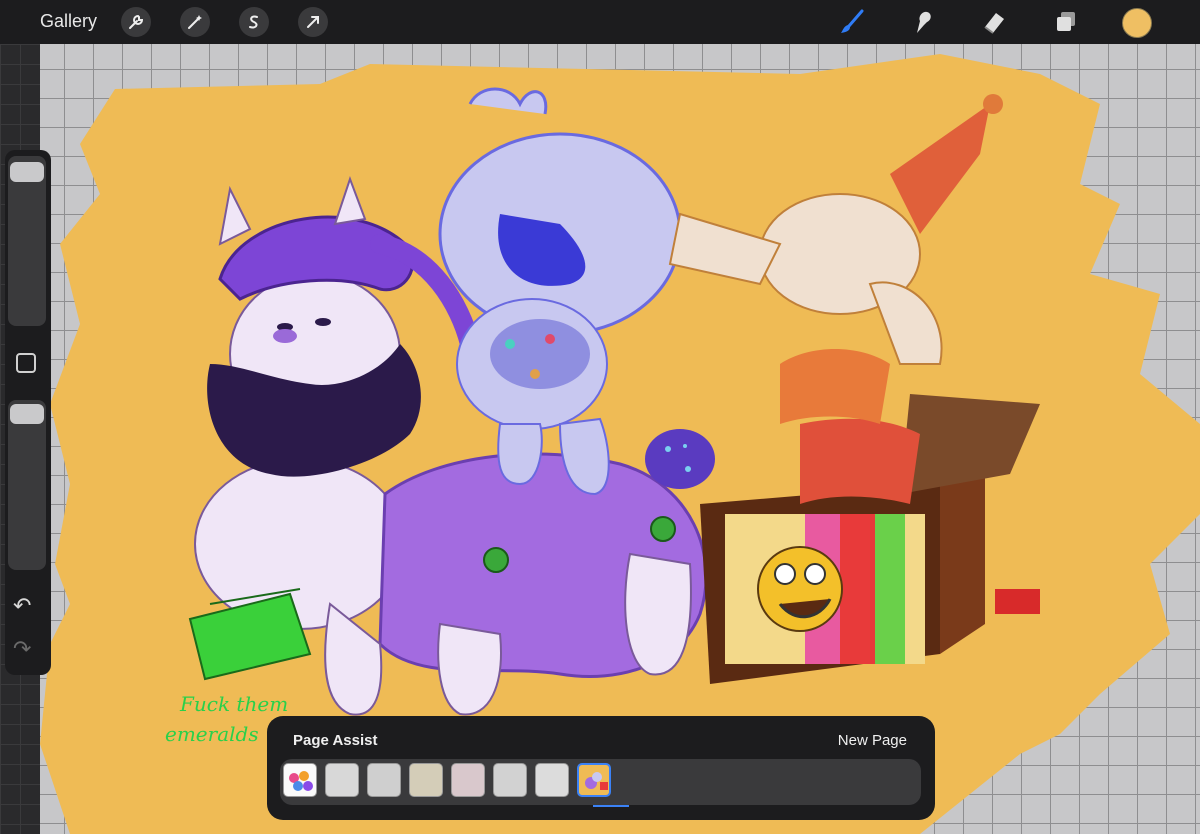 This screenshot has width=1200, height=834. Describe the element at coordinates (1137, 23) in the screenshot. I see `color-picker-swatch` at that location.